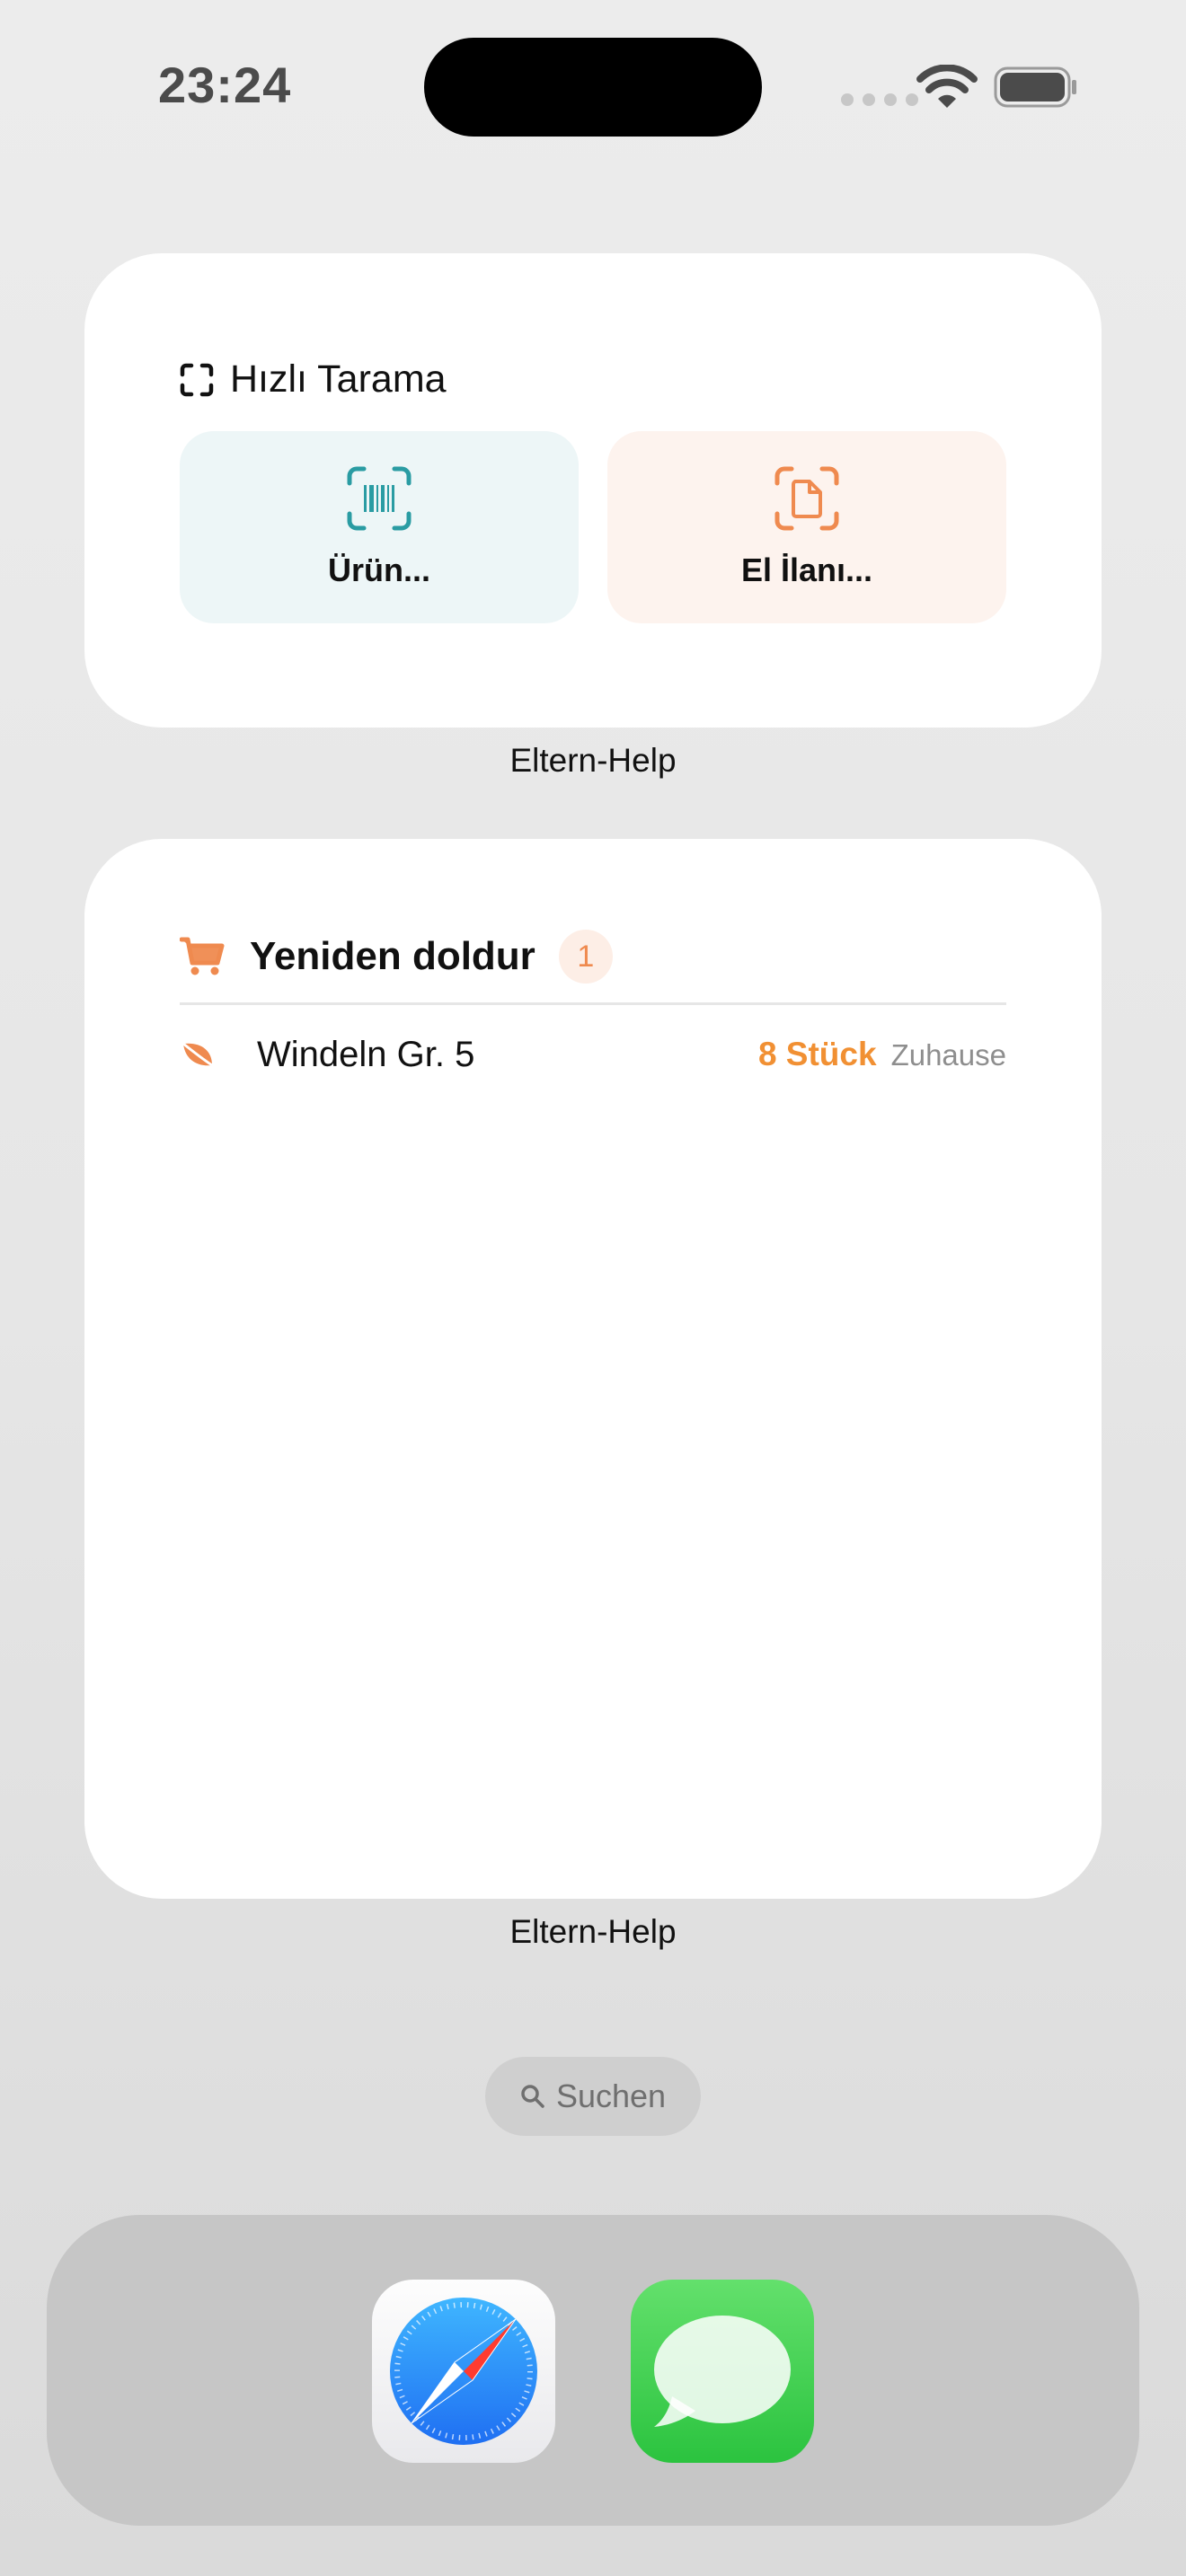 Image resolution: width=1186 pixels, height=2576 pixels. I want to click on list-item: Windeln Gr. 5 8 Stück Zuhause, so click(593, 1054).